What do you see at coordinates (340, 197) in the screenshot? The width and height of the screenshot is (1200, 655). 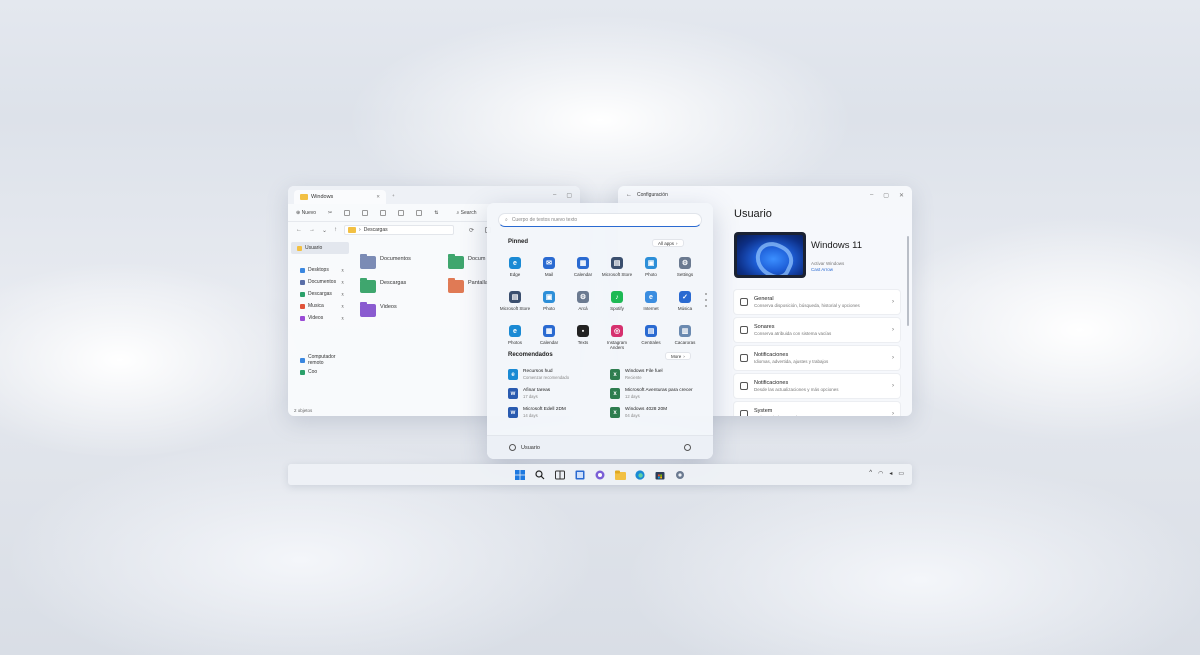 I see `explorer-tab: Windows ✕` at bounding box center [340, 197].